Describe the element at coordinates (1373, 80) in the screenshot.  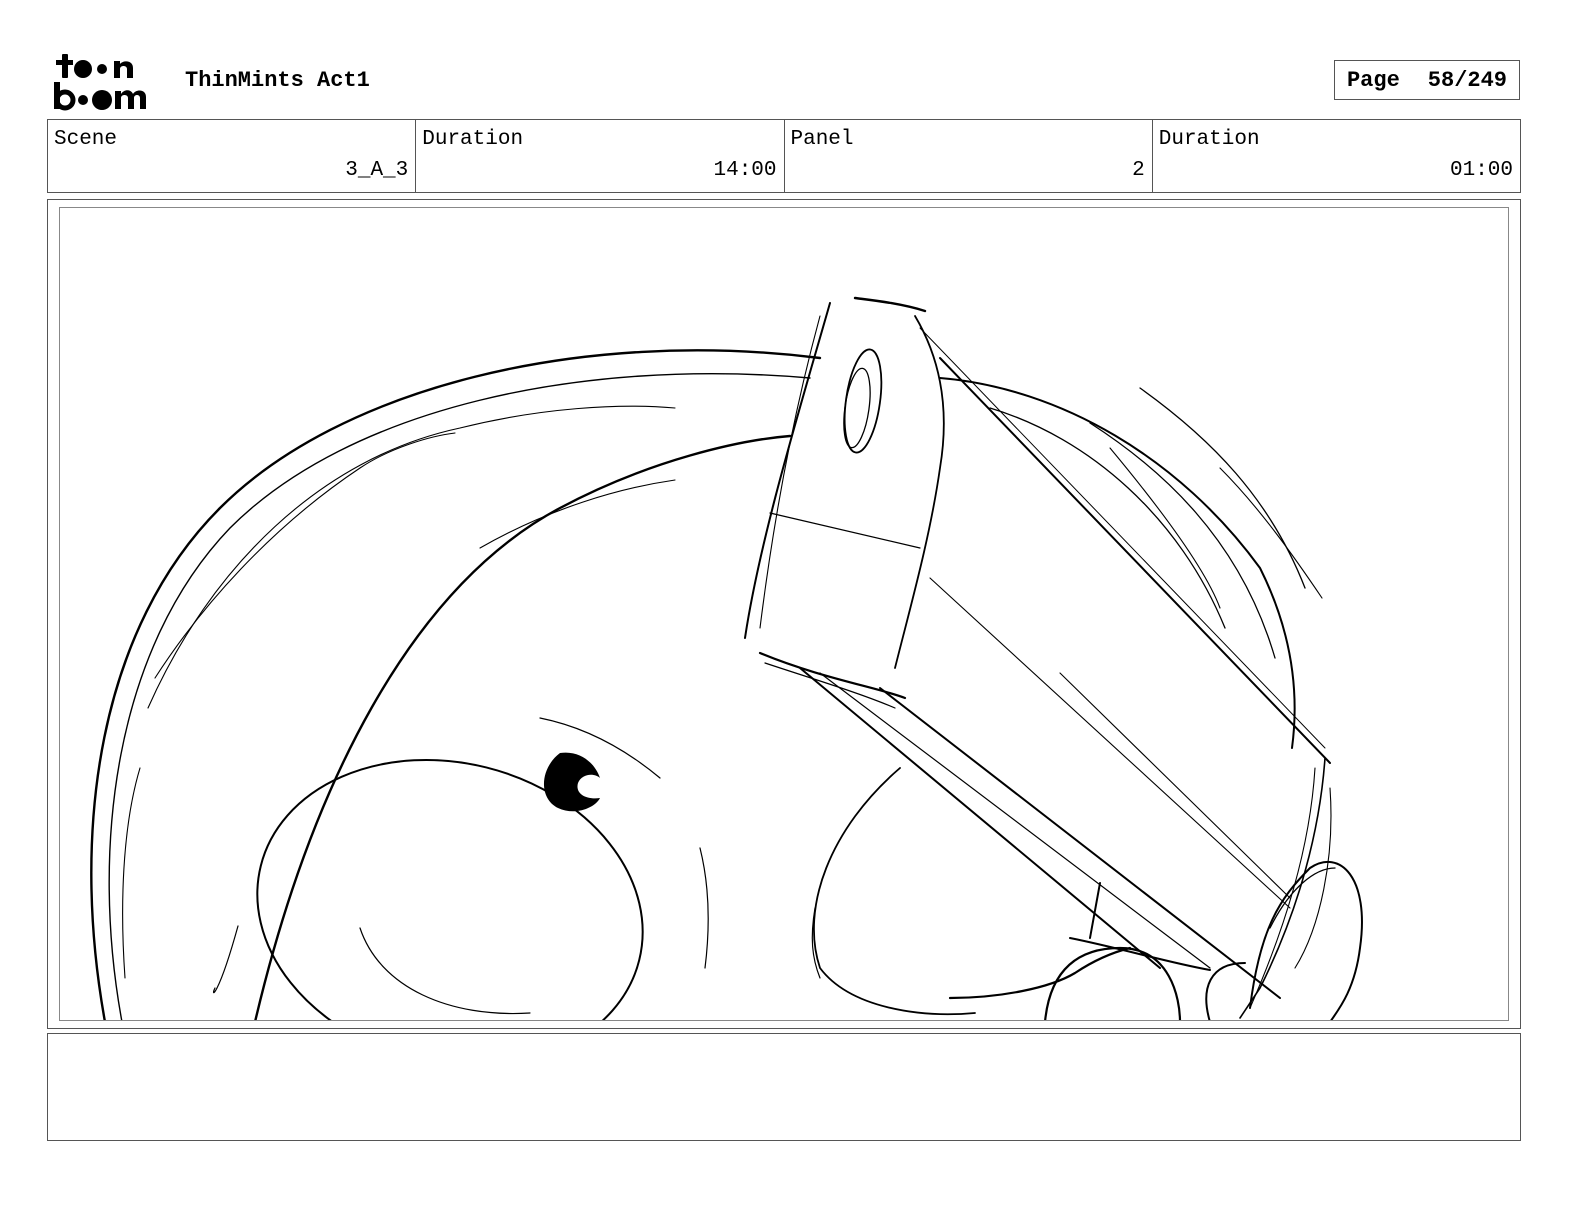
I see `page-label: Page` at that location.